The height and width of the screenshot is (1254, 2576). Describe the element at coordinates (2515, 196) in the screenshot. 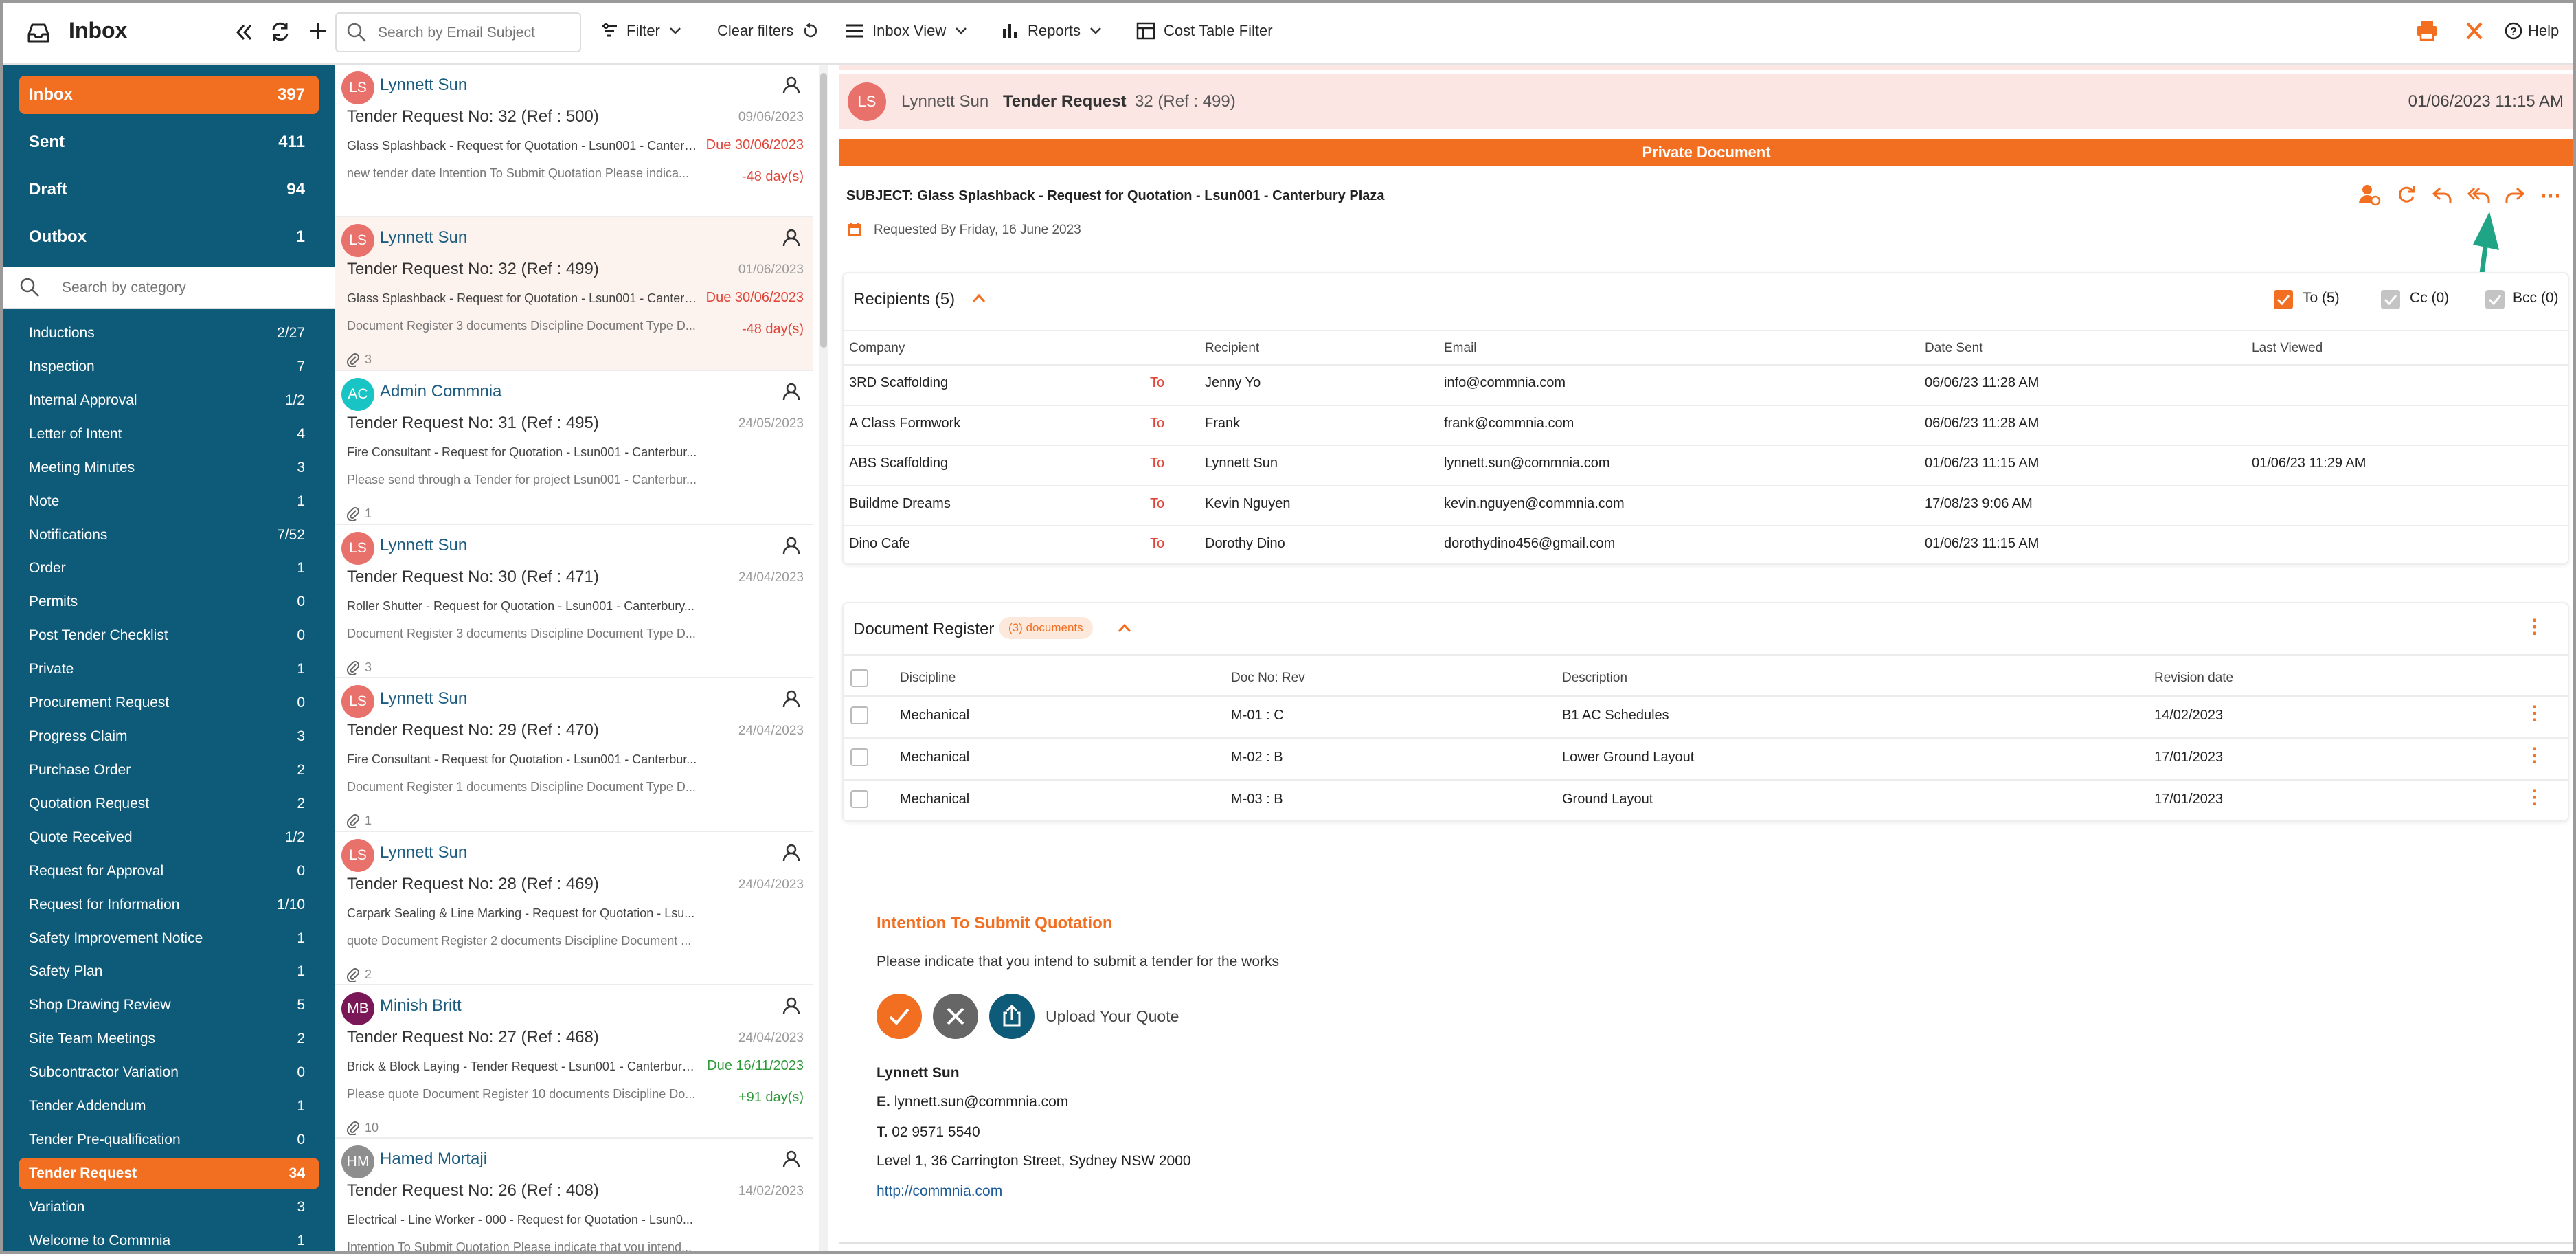

I see `forward-icon` at that location.